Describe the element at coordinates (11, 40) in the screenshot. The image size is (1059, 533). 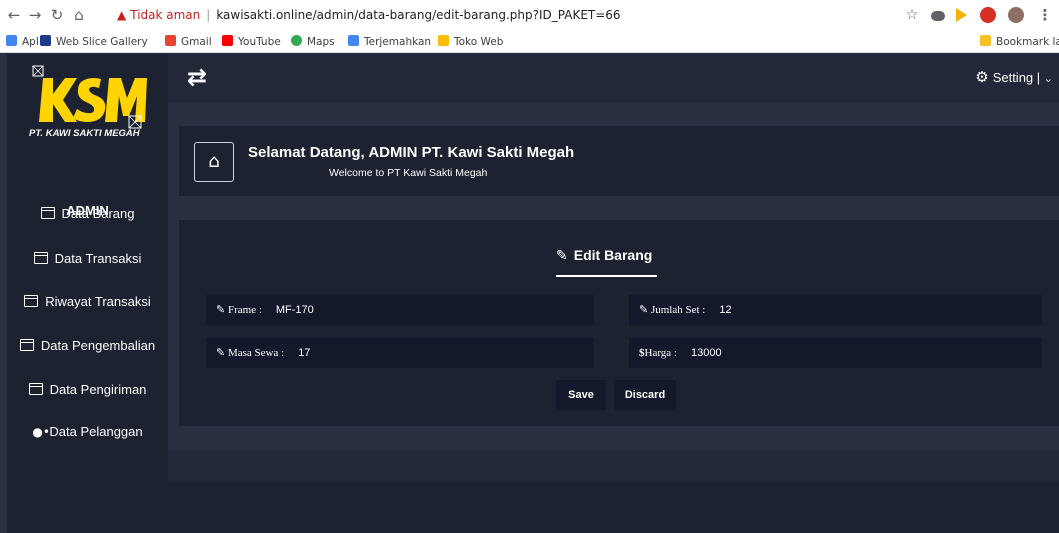
I see `apps-grid-icon` at that location.